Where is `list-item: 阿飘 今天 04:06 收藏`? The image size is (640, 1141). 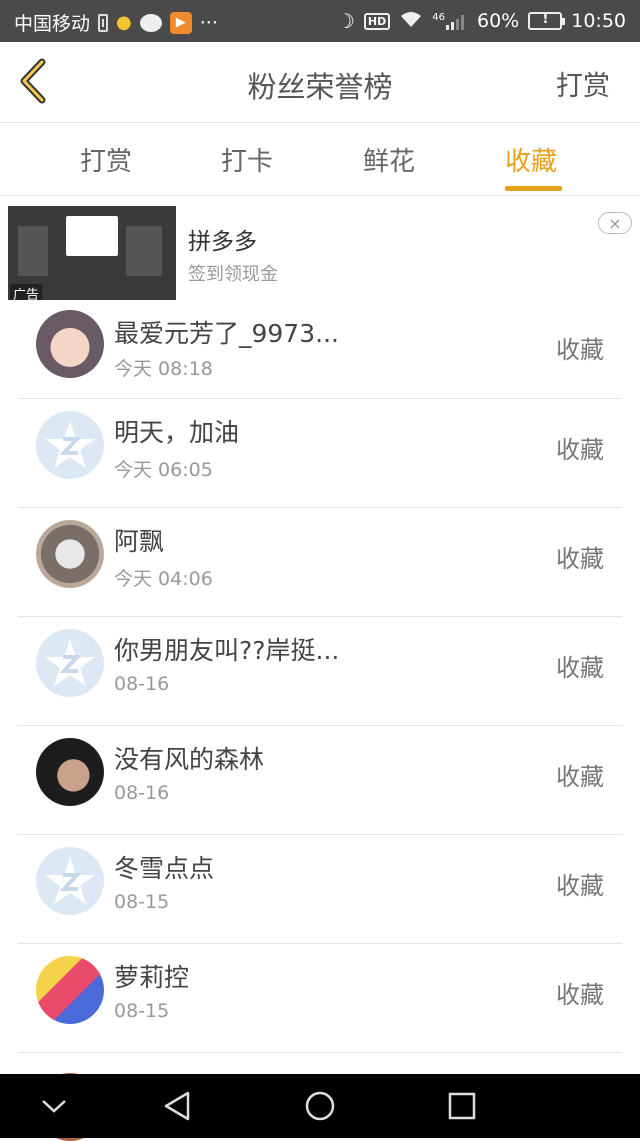
list-item: 阿飘 今天 04:06 收藏 is located at coordinates (320, 562).